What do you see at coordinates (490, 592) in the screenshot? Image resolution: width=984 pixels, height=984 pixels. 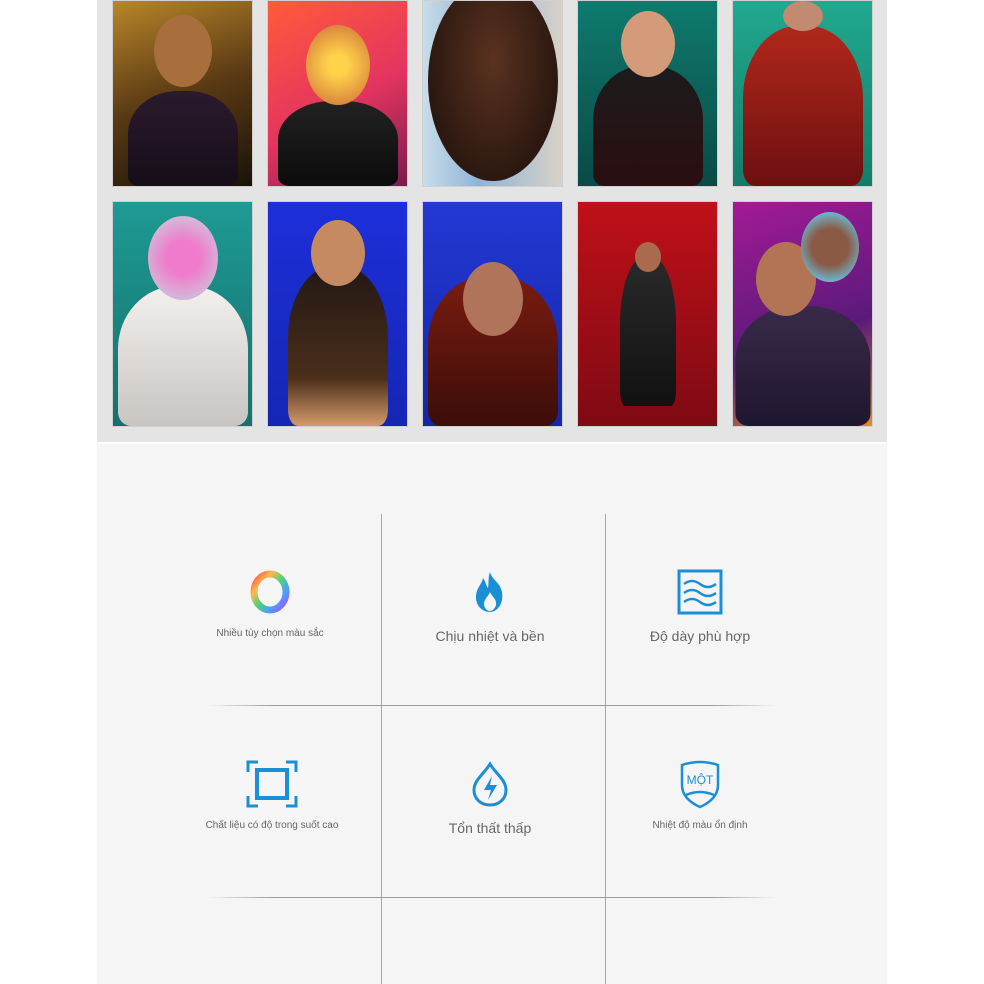 I see `flame-icon` at bounding box center [490, 592].